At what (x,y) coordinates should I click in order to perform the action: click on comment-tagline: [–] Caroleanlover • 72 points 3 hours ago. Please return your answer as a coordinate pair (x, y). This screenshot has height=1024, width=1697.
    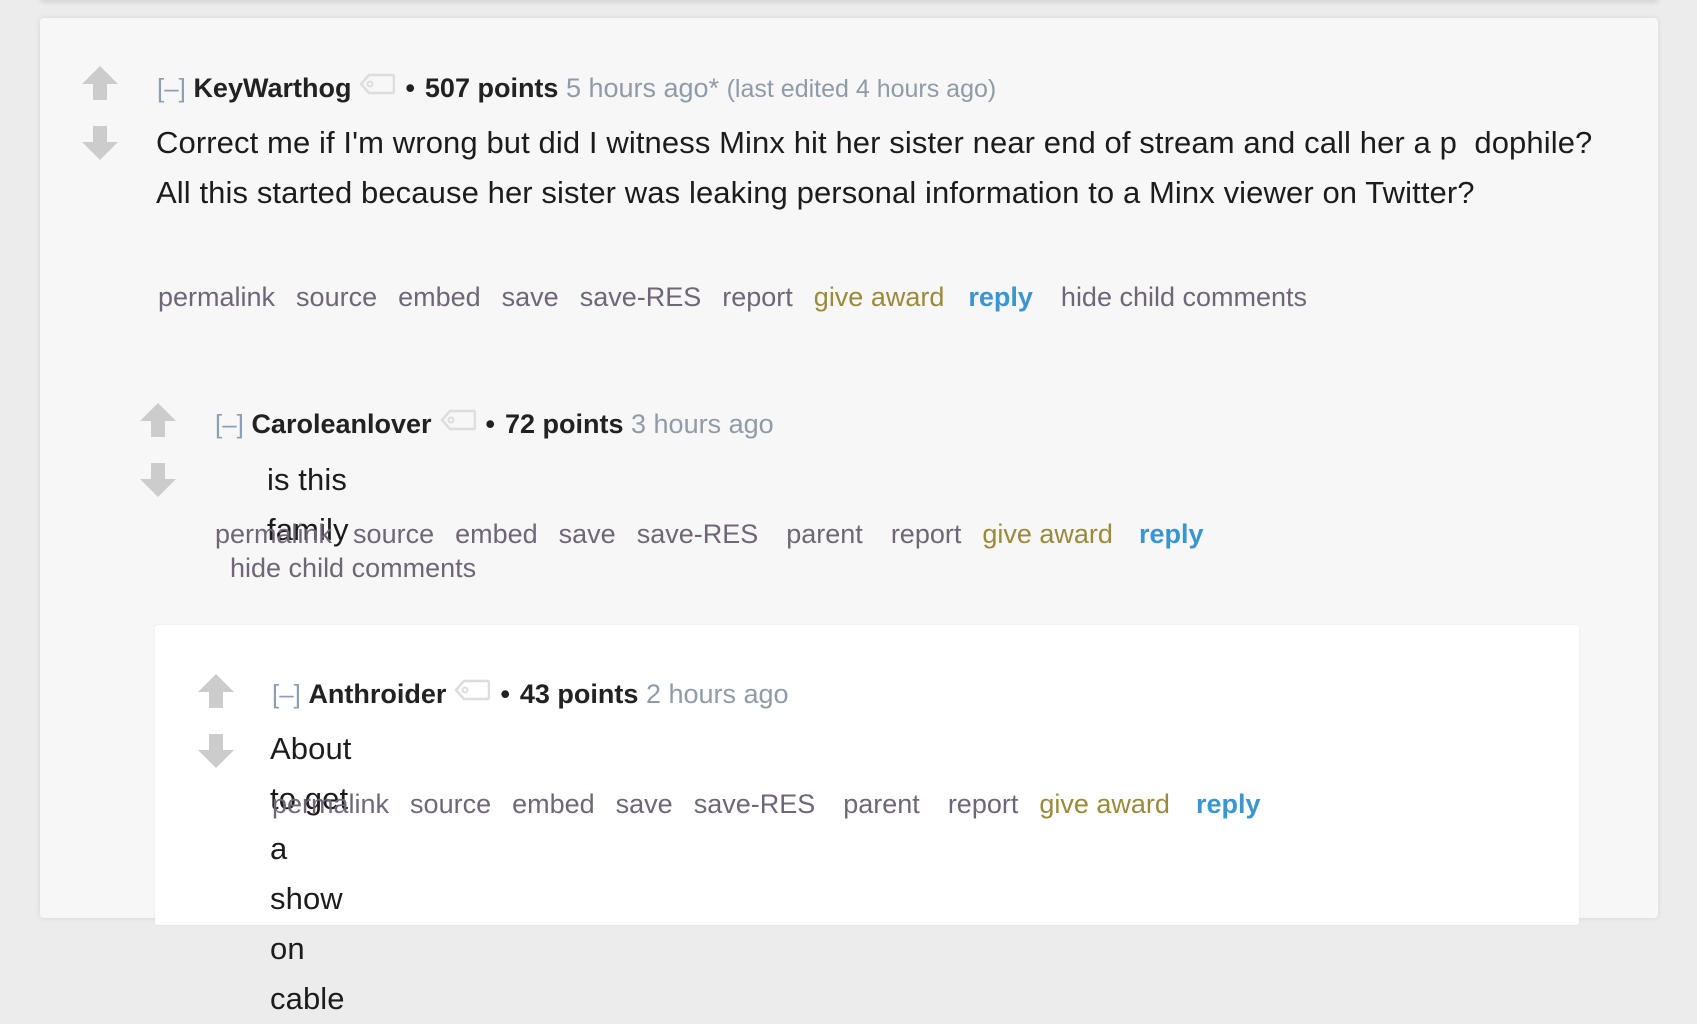
    Looking at the image, I should click on (494, 423).